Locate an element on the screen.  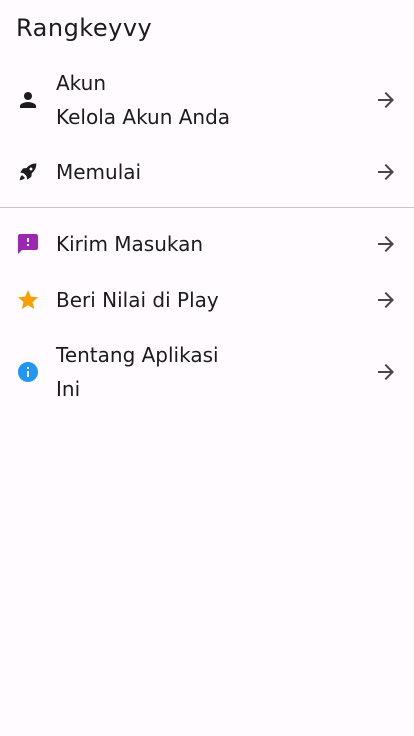
menu-item-account: Akun Kelola Akun Anda is located at coordinates (207, 100).